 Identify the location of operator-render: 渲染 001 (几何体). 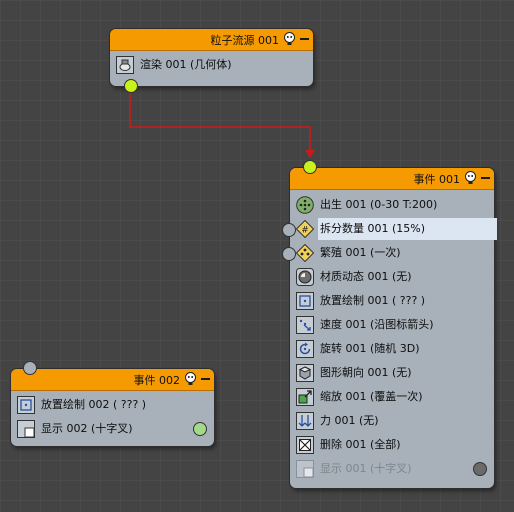
(174, 65).